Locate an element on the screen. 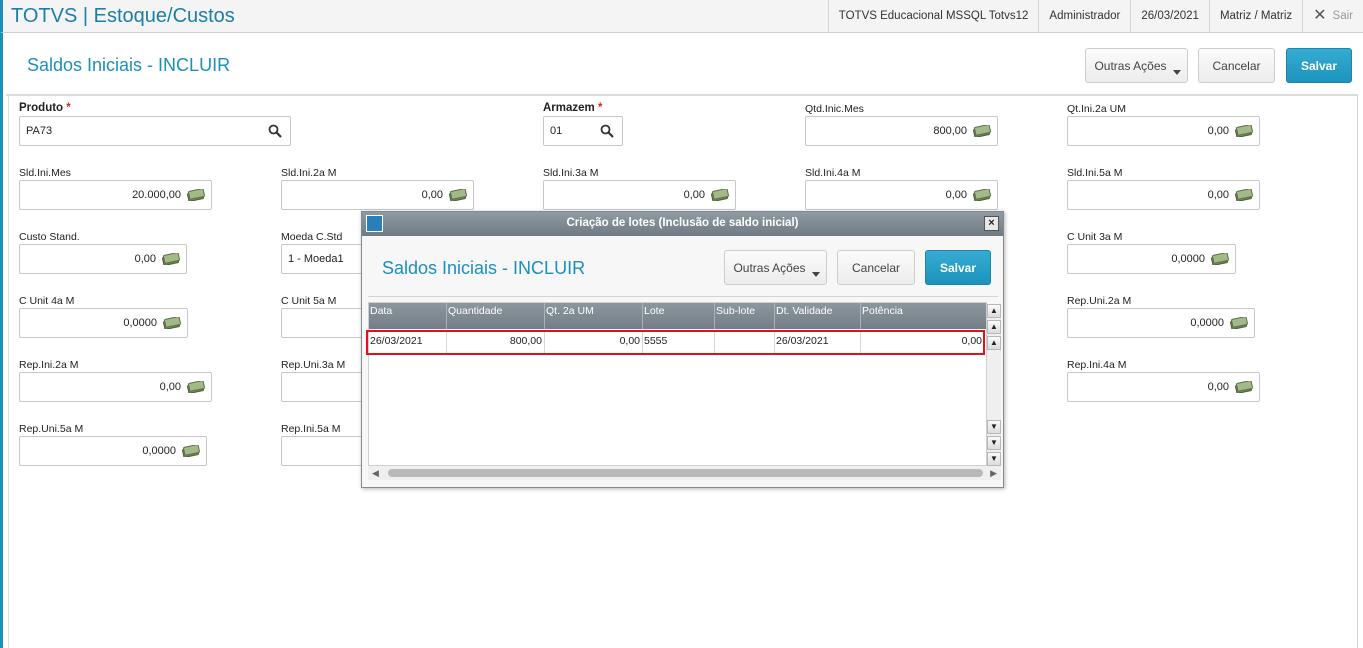  column-header-data: Data is located at coordinates (381, 311).